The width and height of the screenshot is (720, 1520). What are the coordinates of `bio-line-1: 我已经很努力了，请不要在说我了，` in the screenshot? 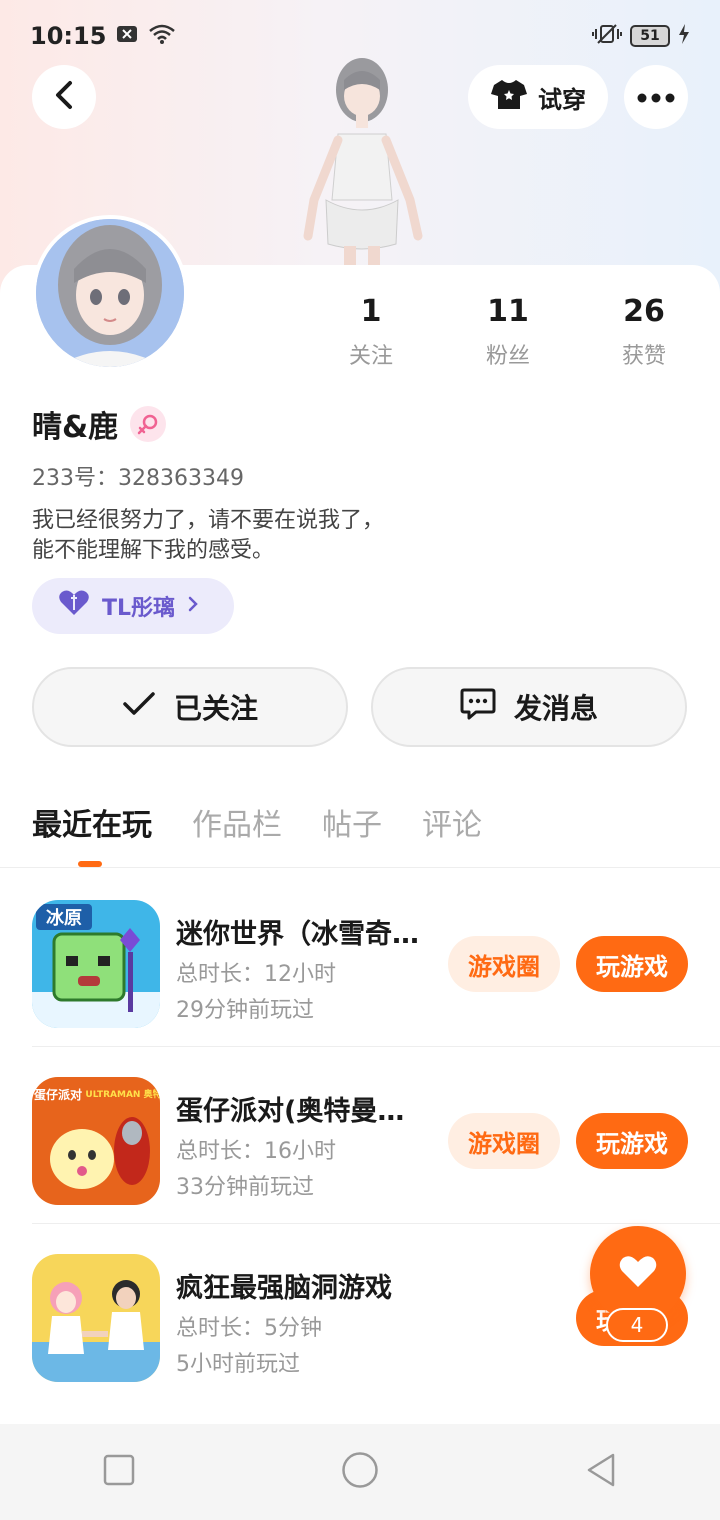 It's located at (208, 520).